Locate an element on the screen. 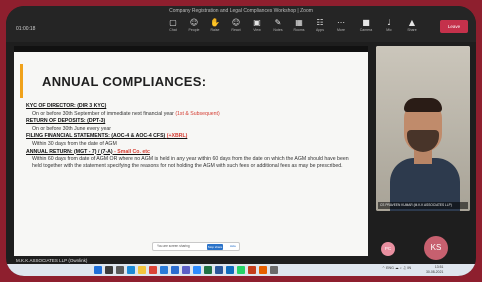 This screenshot has height=282, width=482. explorer-icon is located at coordinates (142, 270).